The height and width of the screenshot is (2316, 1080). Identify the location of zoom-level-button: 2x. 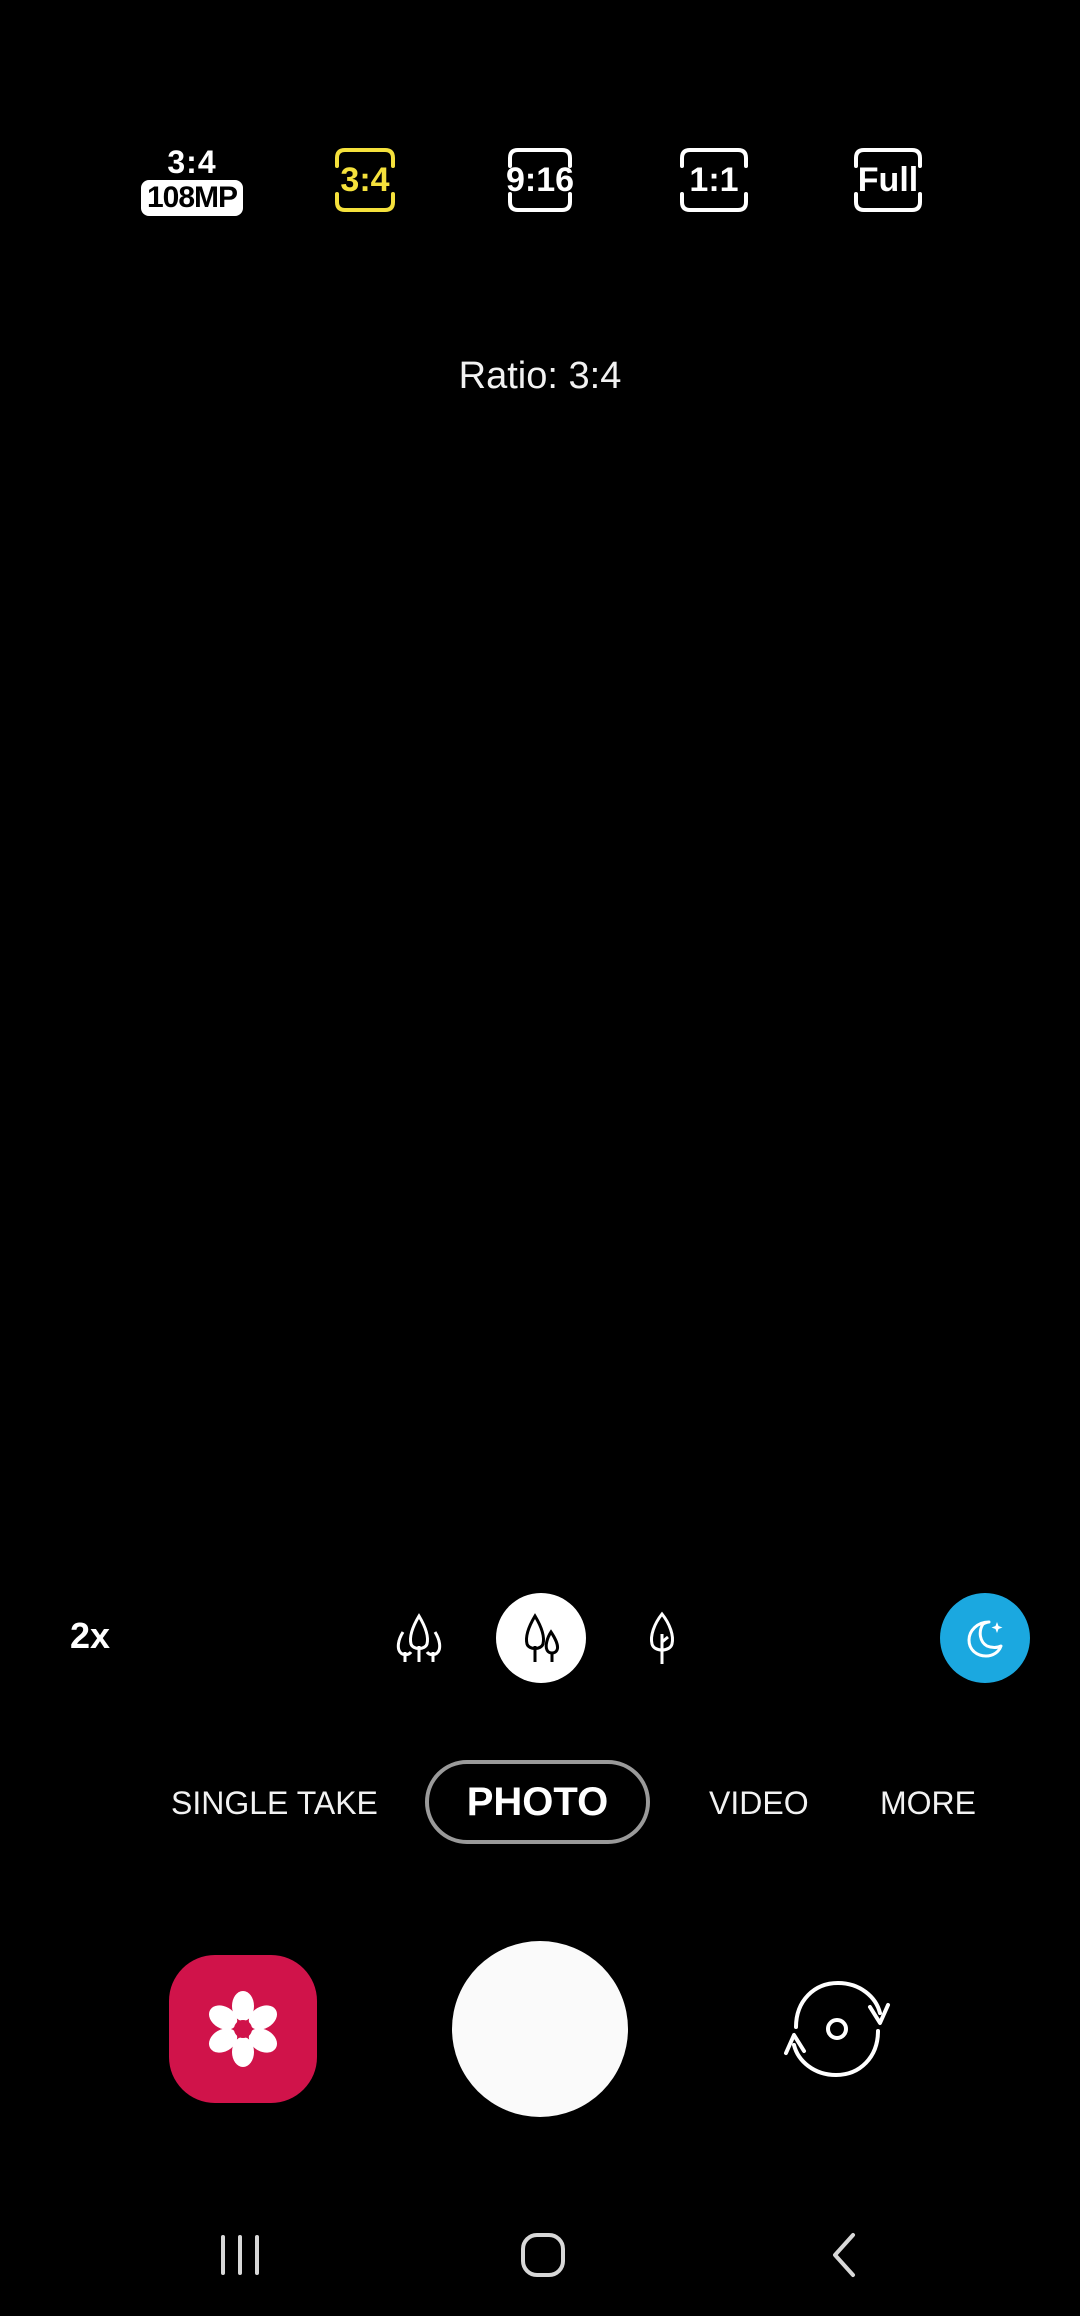
(90, 1636).